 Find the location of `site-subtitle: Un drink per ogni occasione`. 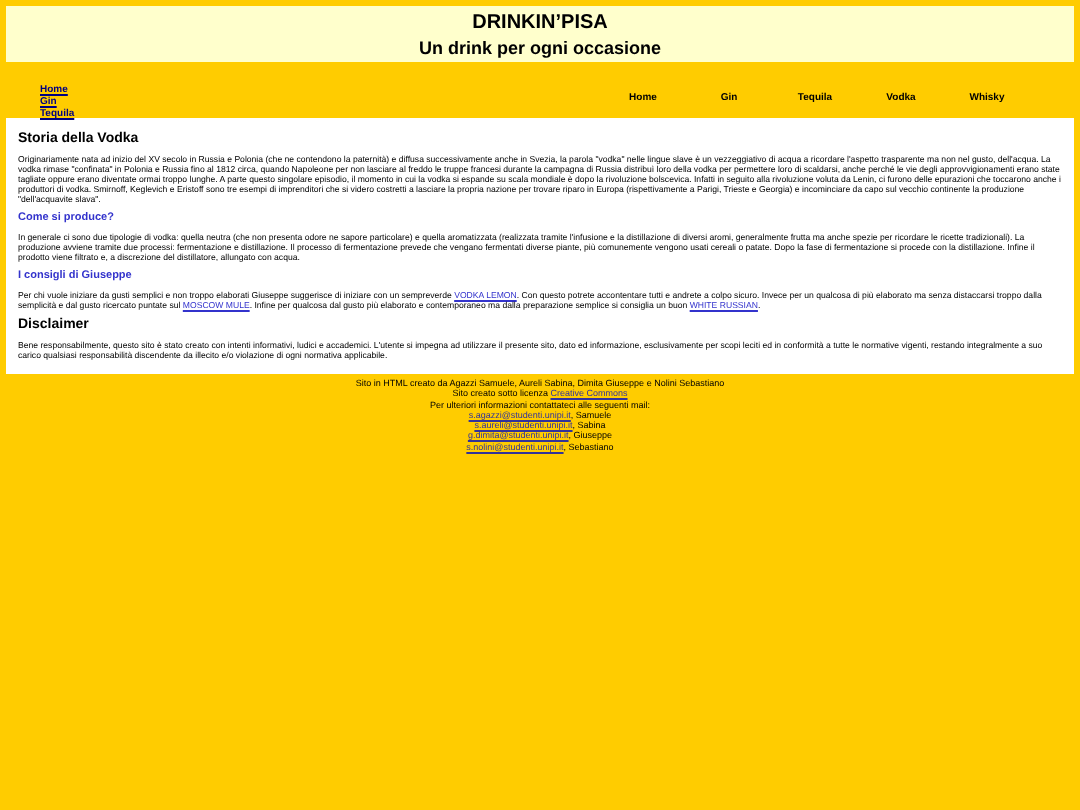

site-subtitle: Un drink per ogni occasione is located at coordinates (540, 48).